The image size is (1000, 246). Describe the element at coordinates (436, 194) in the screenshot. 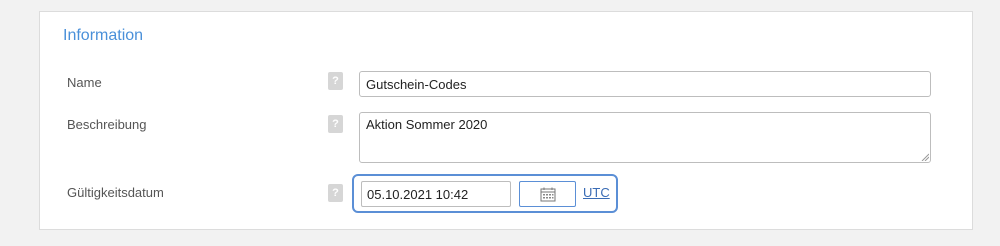

I see `validity-date-input` at that location.